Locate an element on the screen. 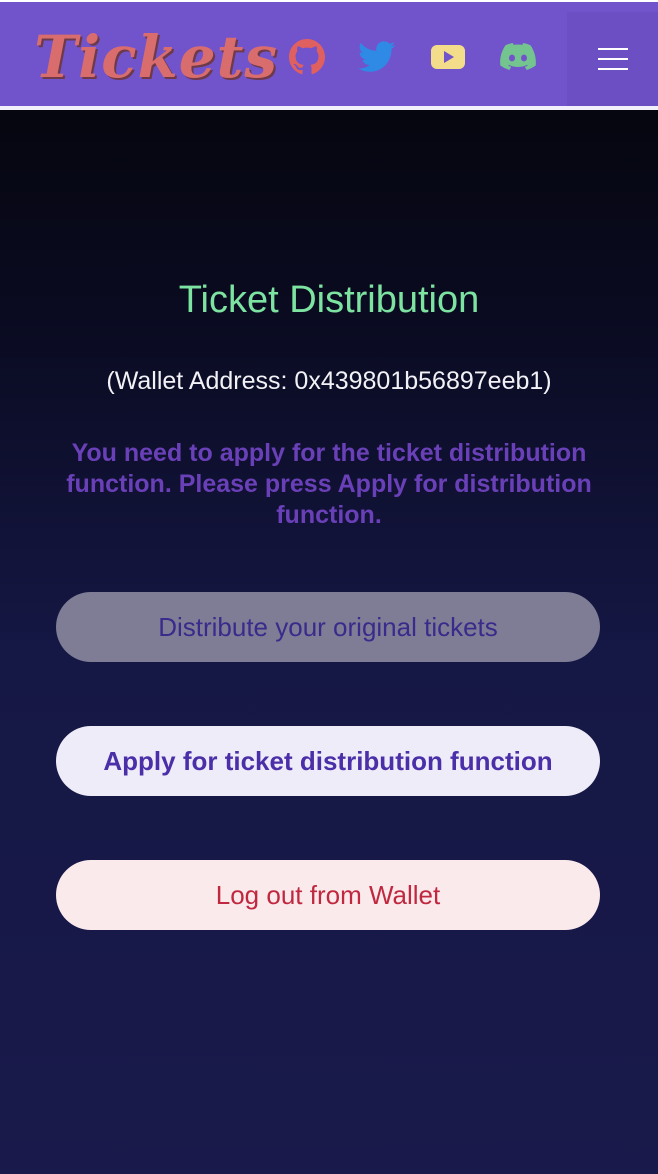  wallet-address: (Wallet Address: 0x439801b56897eeb1) is located at coordinates (329, 381).